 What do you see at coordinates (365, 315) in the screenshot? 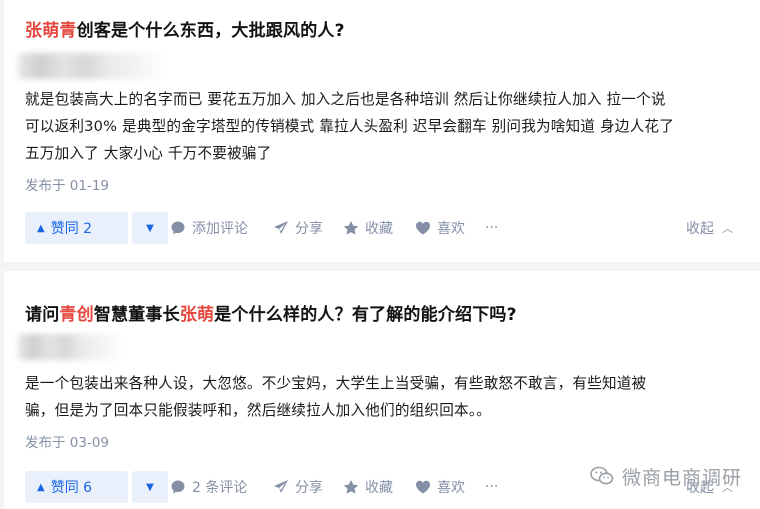
I see `title-text: 是个什么样的人？有了解的能介绍下吗?` at bounding box center [365, 315].